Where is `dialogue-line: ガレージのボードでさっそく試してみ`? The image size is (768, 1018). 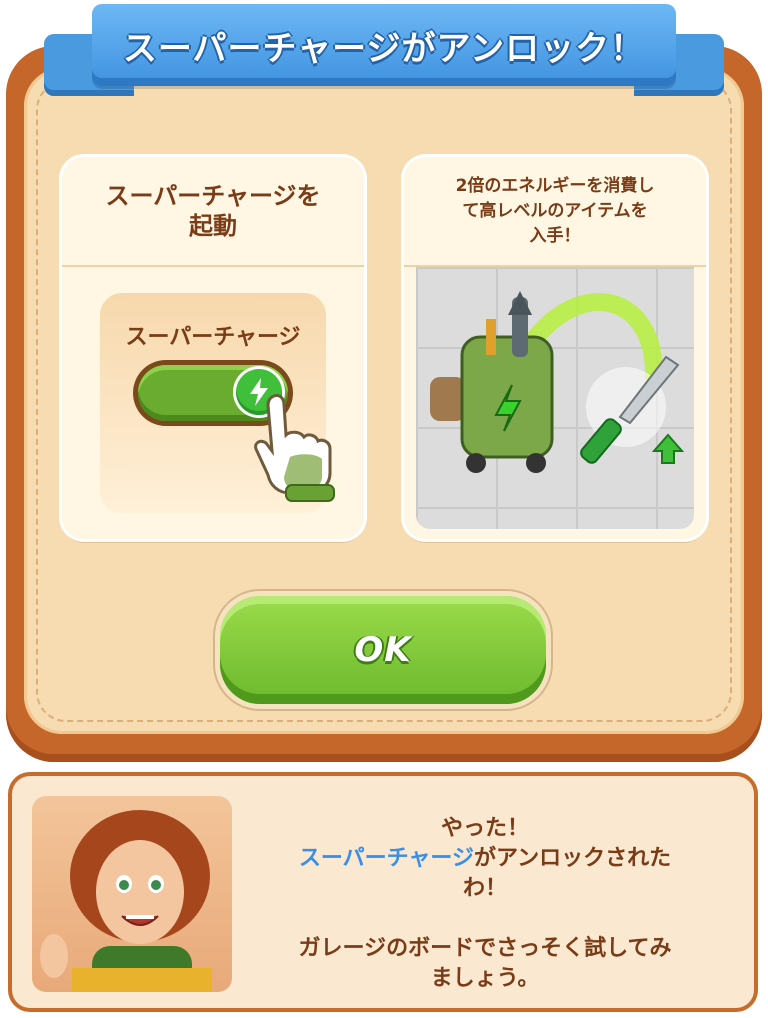 dialogue-line: ガレージのボードでさっそく試してみ is located at coordinates (485, 948).